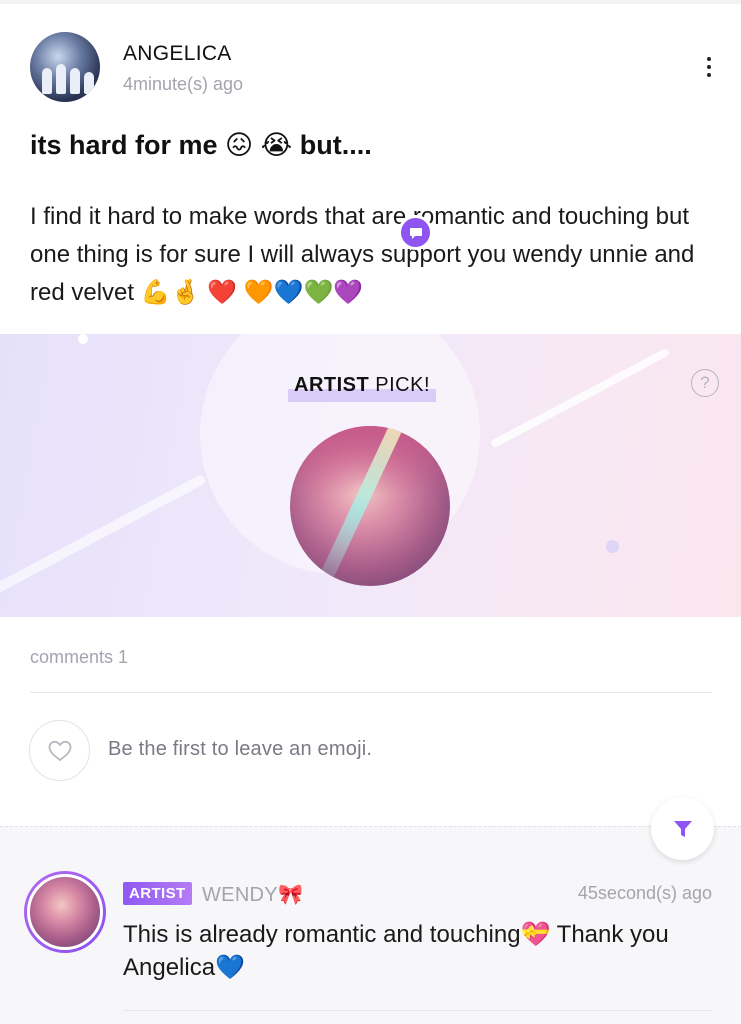 This screenshot has height=1024, width=741. Describe the element at coordinates (415, 232) in the screenshot. I see `chat-bubble-icon` at that location.